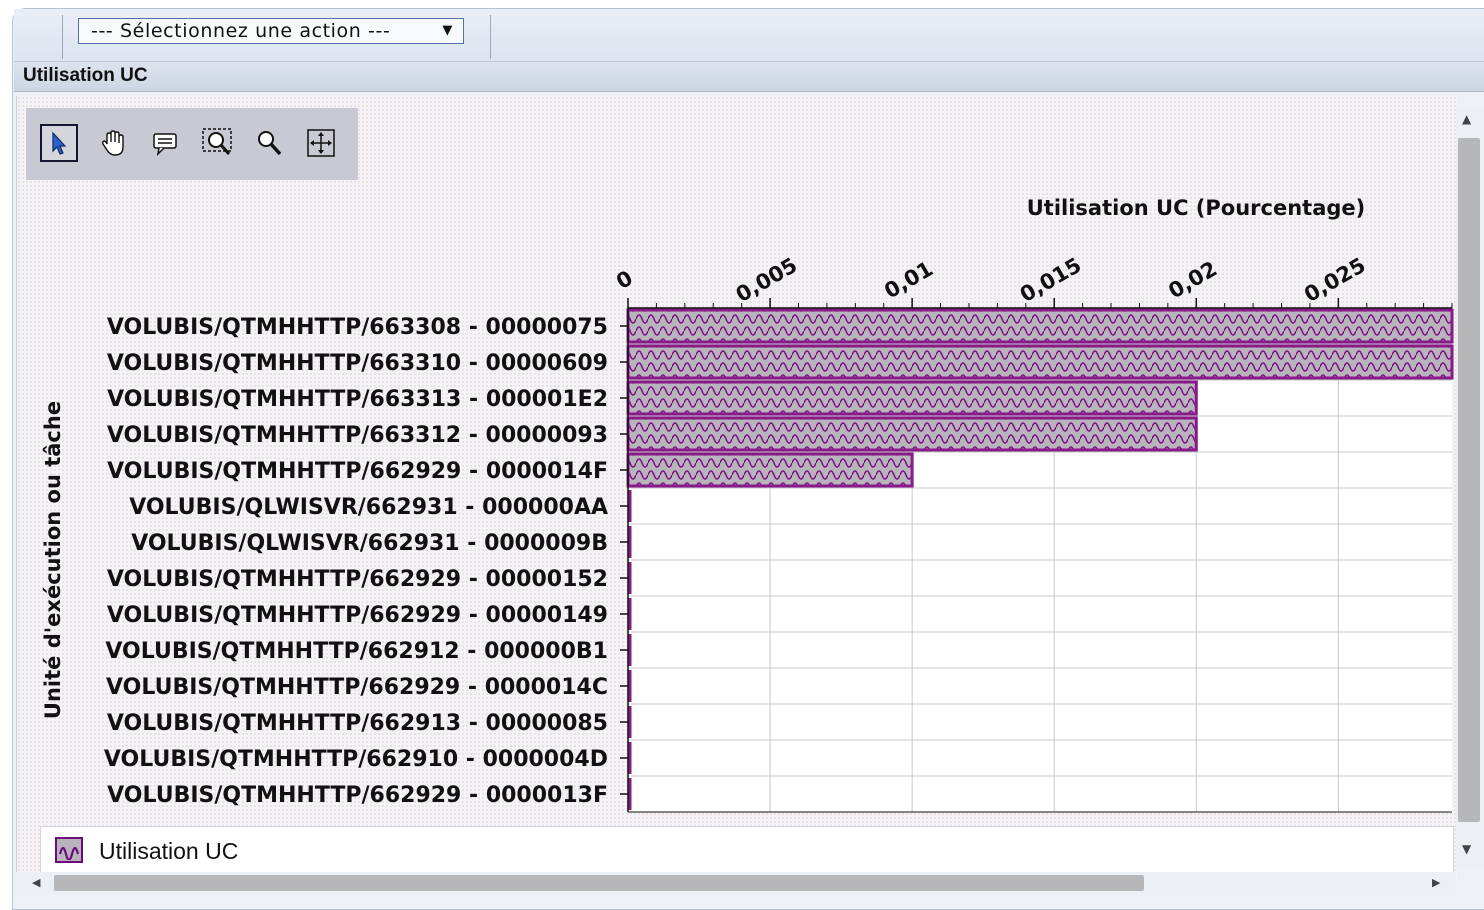 The image size is (1484, 910). Describe the element at coordinates (357, 327) in the screenshot. I see `y-category-label: VOLUBIS/QTMHHTTP/663308 - 00000075` at that location.